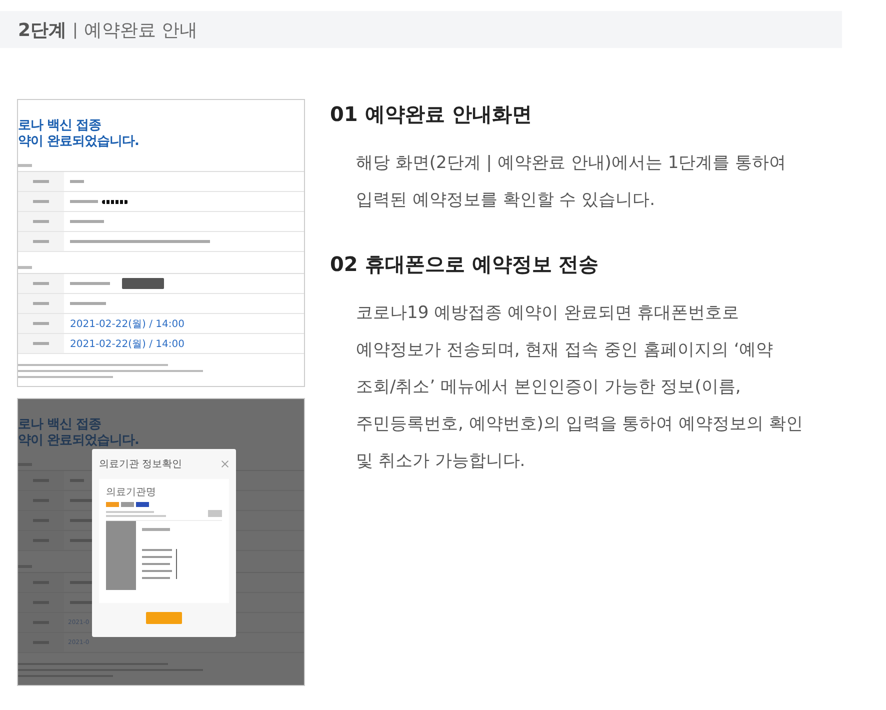  Describe the element at coordinates (431, 114) in the screenshot. I see `section-heading: 01 예약완료 안내화면` at that location.